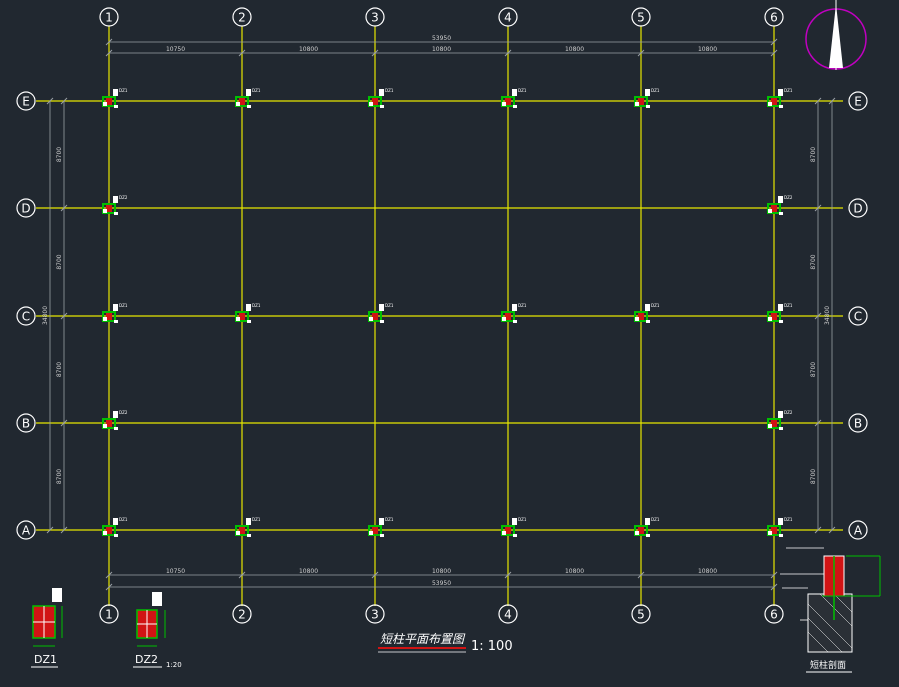  What do you see at coordinates (858, 101) in the screenshot?
I see `axis-bubble-right-E: E` at bounding box center [858, 101].